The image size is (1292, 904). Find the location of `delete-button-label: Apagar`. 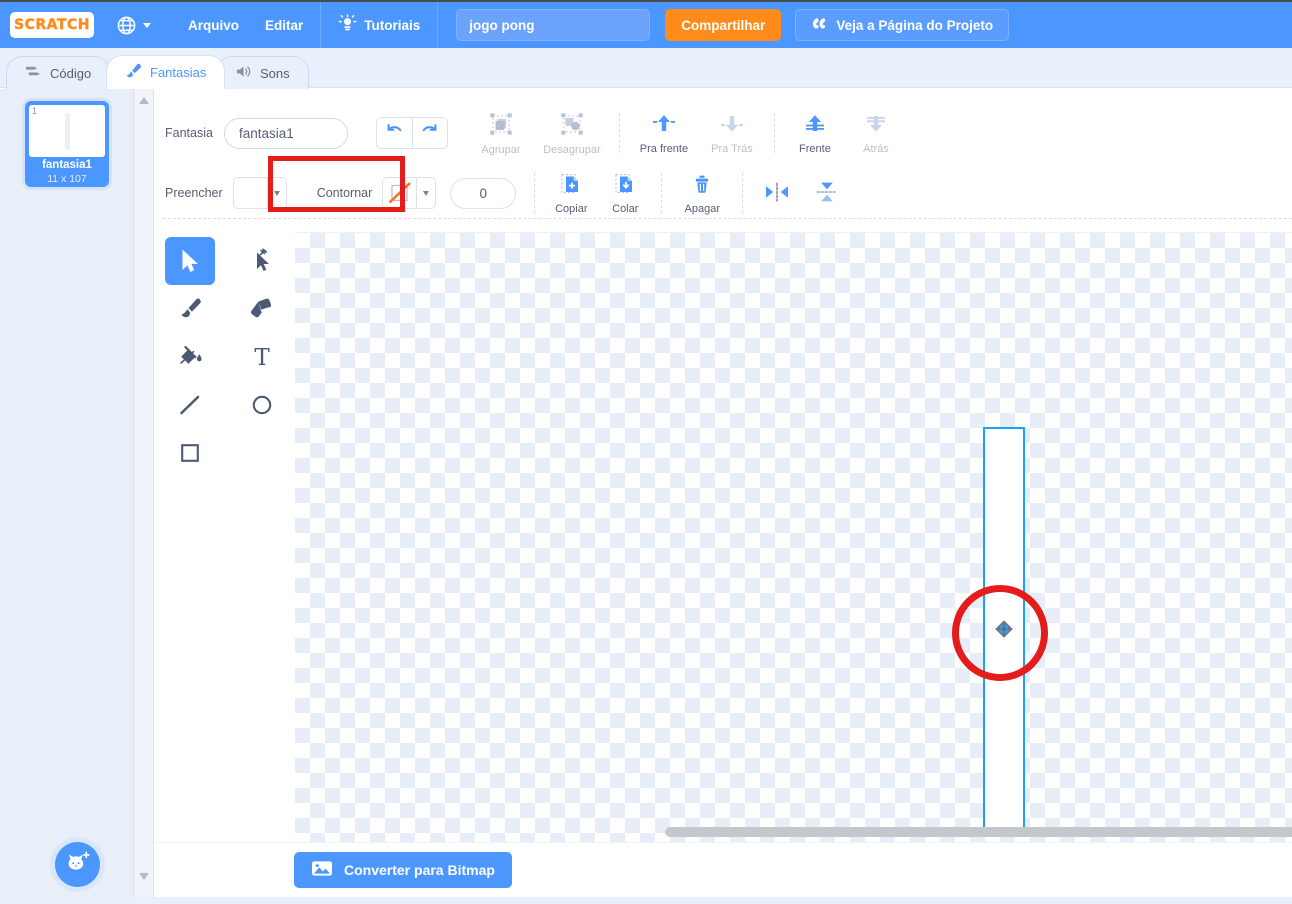

delete-button-label: Apagar is located at coordinates (702, 208).